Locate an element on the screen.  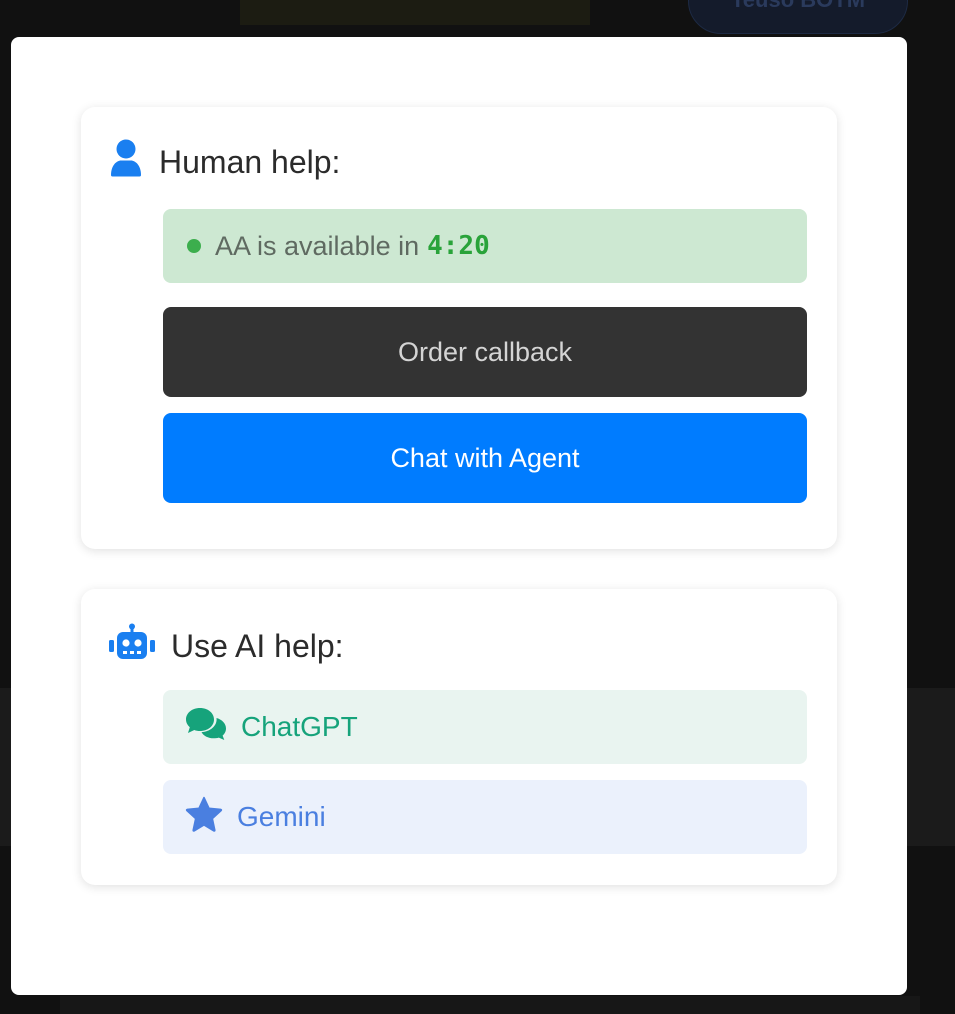
background-banner is located at coordinates (415, 12).